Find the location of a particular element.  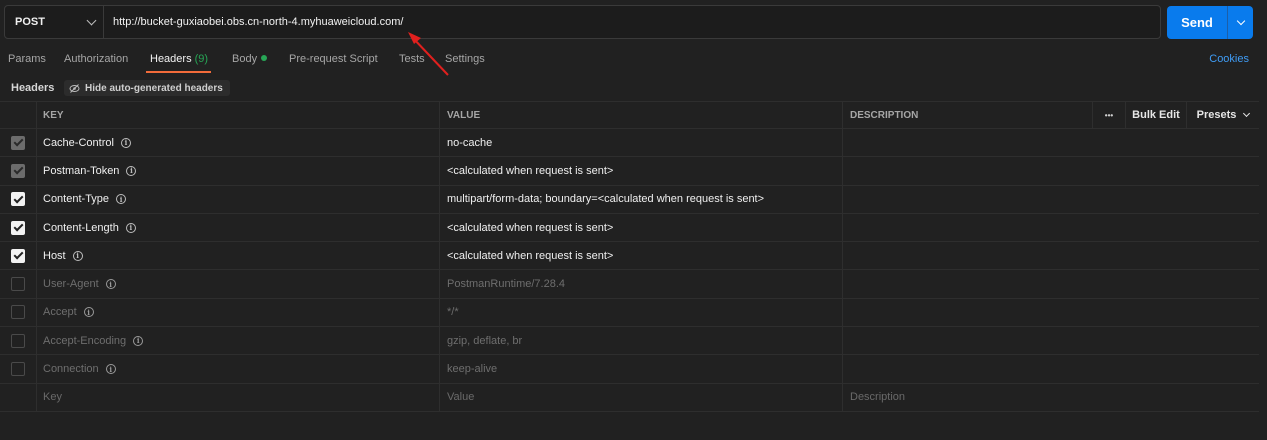

send-button: Send is located at coordinates (1197, 22).